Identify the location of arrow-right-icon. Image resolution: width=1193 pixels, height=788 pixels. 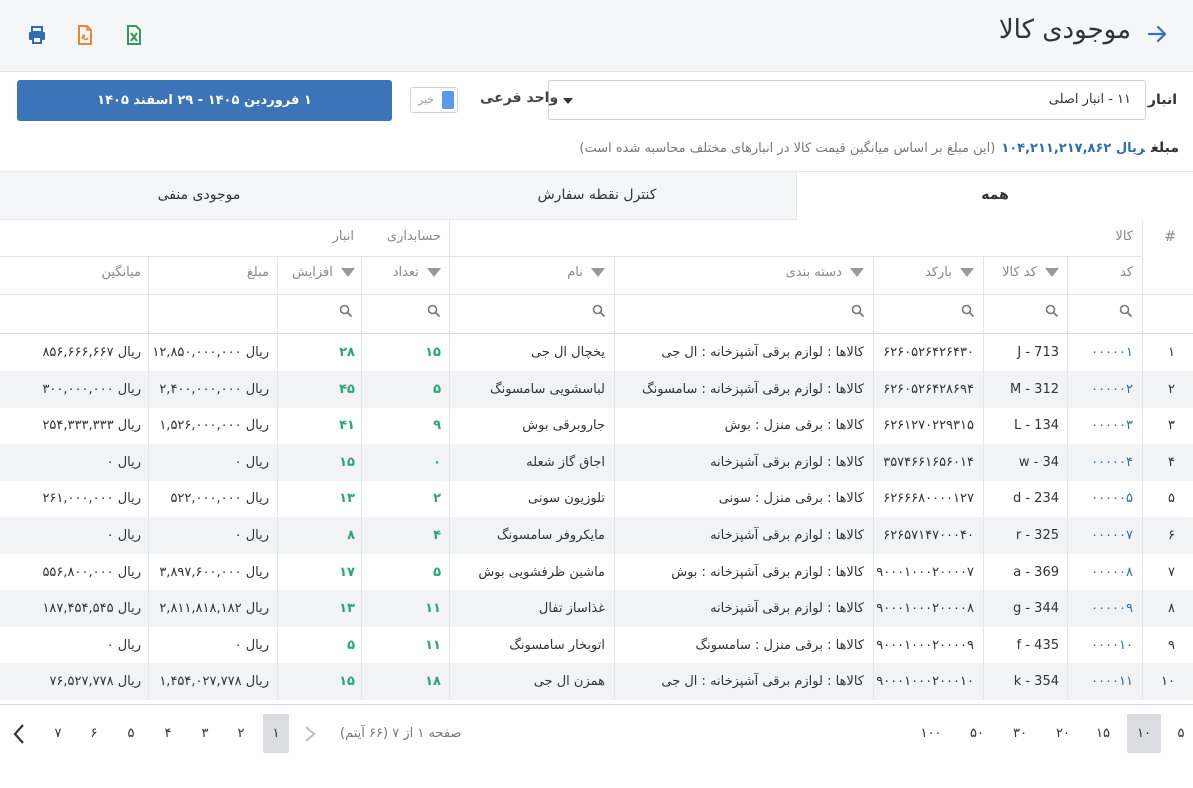
(1157, 34).